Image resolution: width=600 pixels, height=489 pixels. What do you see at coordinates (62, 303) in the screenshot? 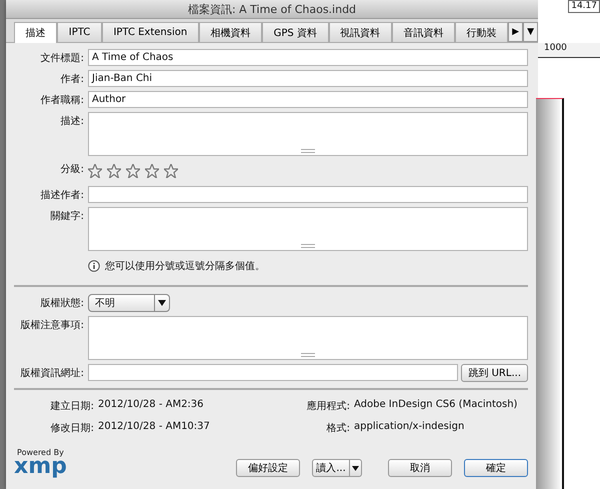
I see `field-label: 版權狀態:` at bounding box center [62, 303].